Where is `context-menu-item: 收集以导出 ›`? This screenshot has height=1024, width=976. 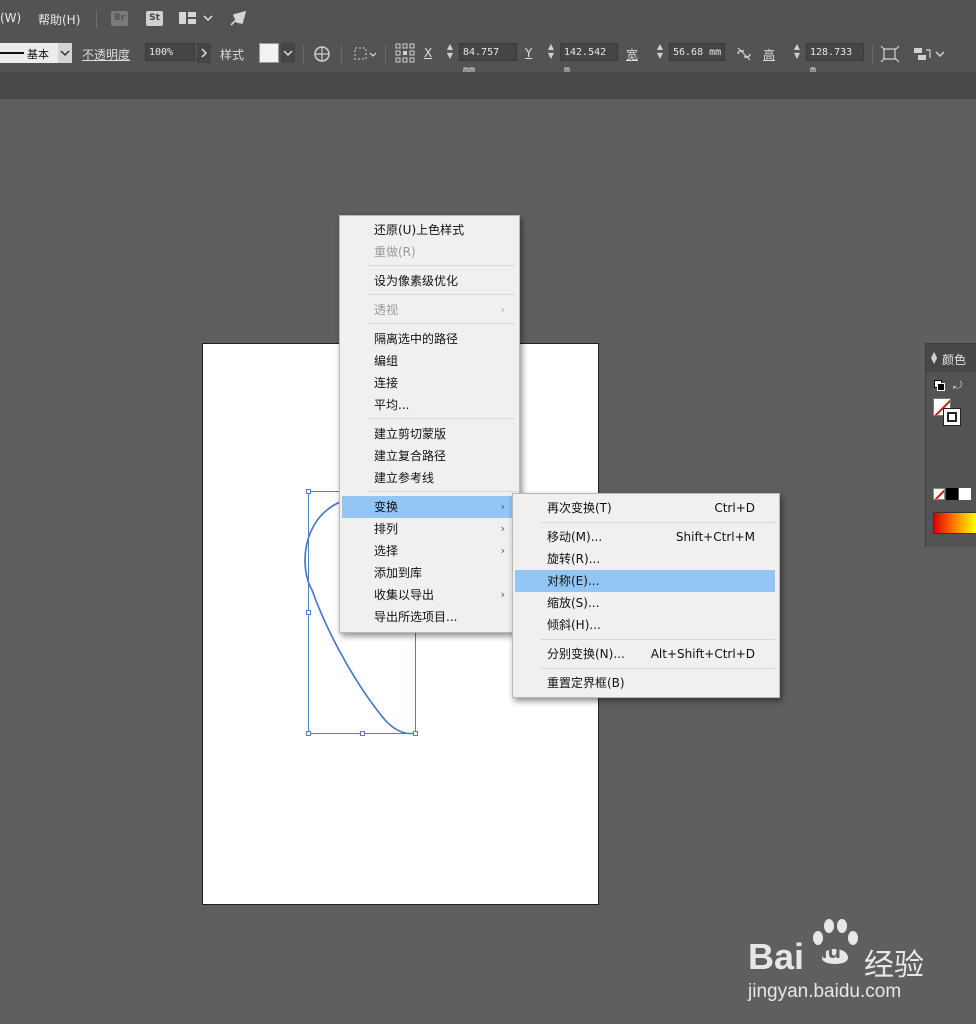
context-menu-item: 收集以导出 › is located at coordinates (428, 595).